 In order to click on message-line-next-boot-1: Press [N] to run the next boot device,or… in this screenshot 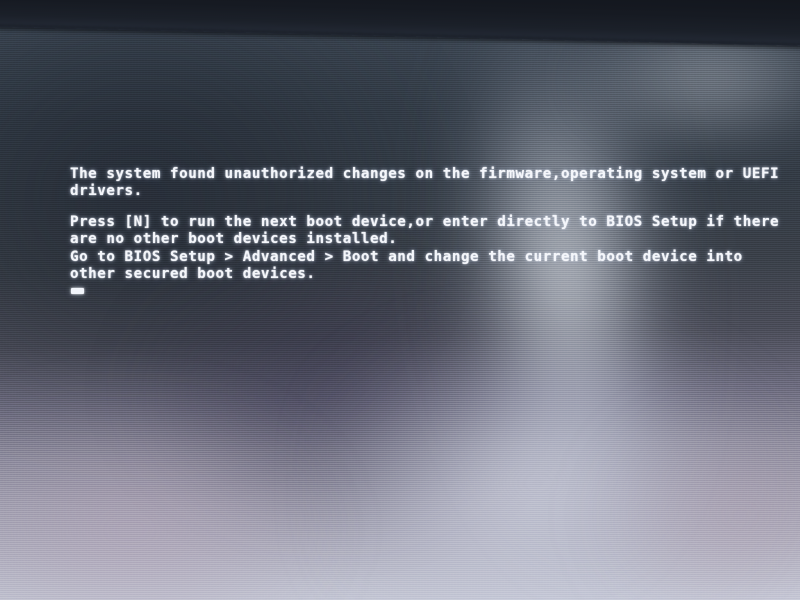, I will do `click(425, 222)`.